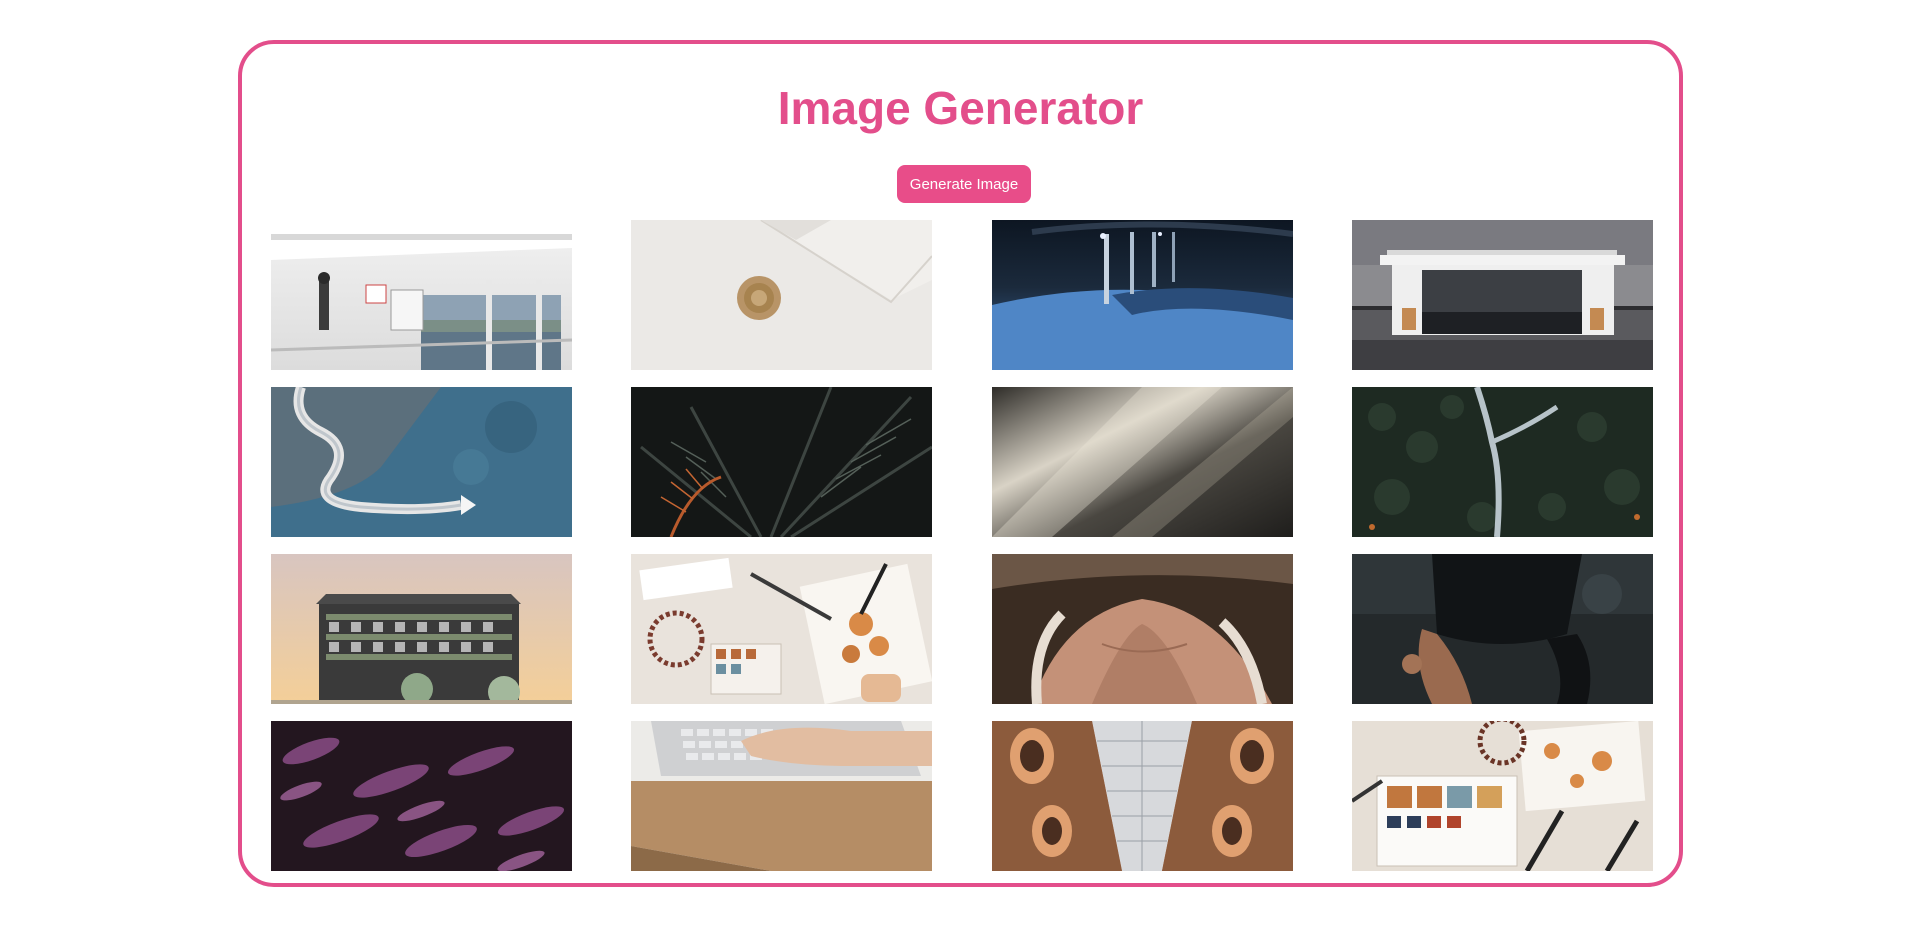 This screenshot has width=1920, height=937. I want to click on palm-leaves-photo, so click(782, 462).